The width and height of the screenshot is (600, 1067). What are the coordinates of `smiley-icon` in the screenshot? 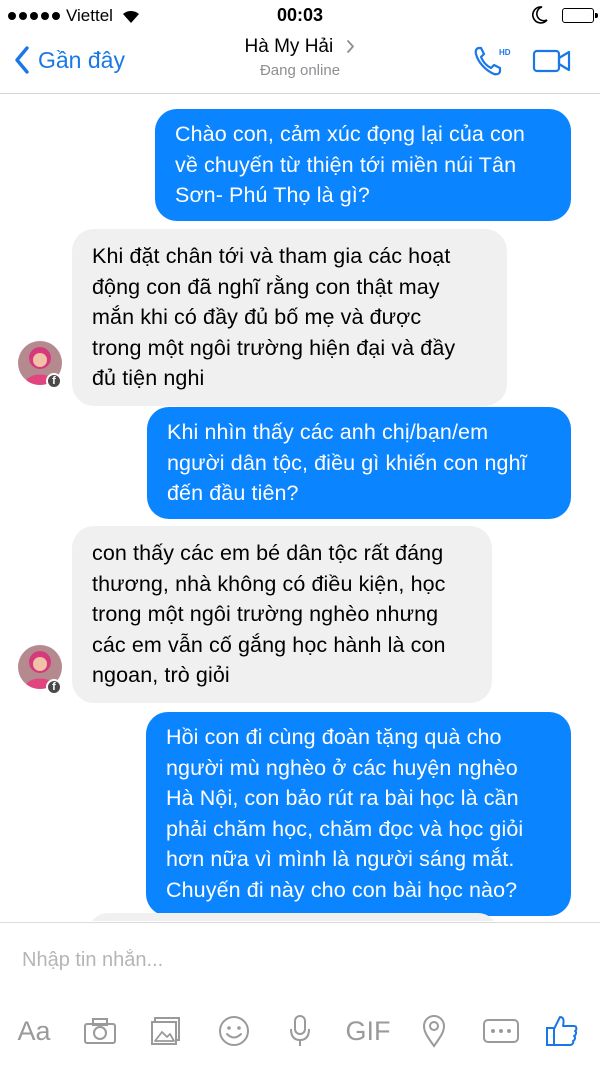 It's located at (234, 1031).